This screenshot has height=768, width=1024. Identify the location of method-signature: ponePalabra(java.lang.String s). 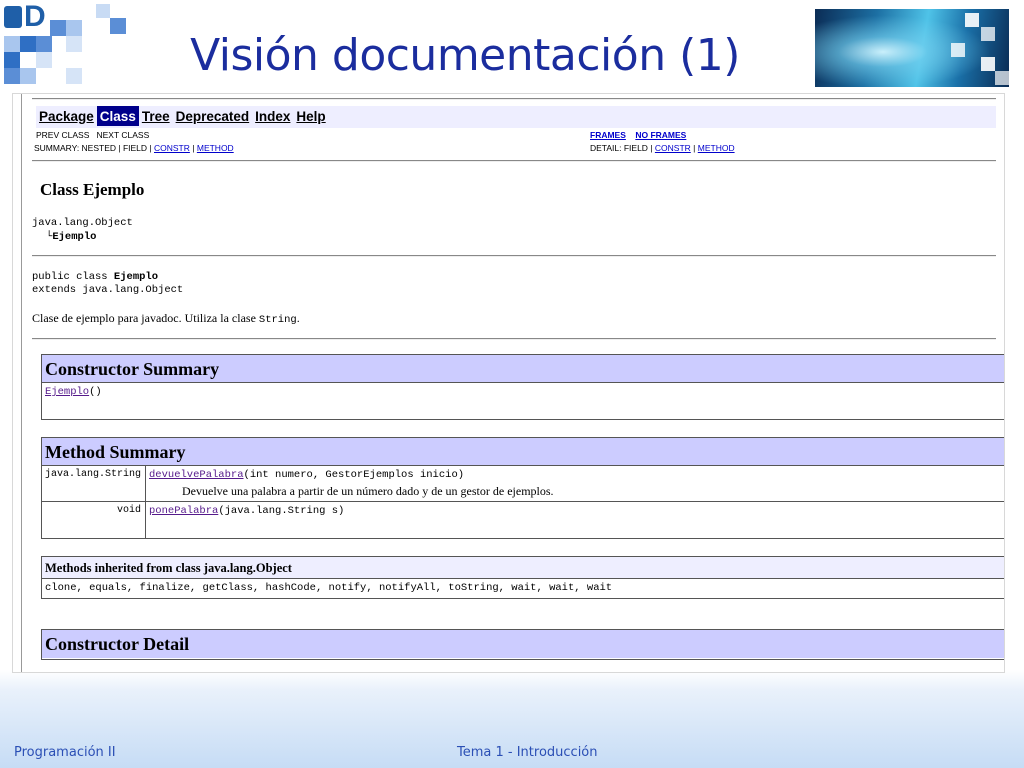
(246, 511).